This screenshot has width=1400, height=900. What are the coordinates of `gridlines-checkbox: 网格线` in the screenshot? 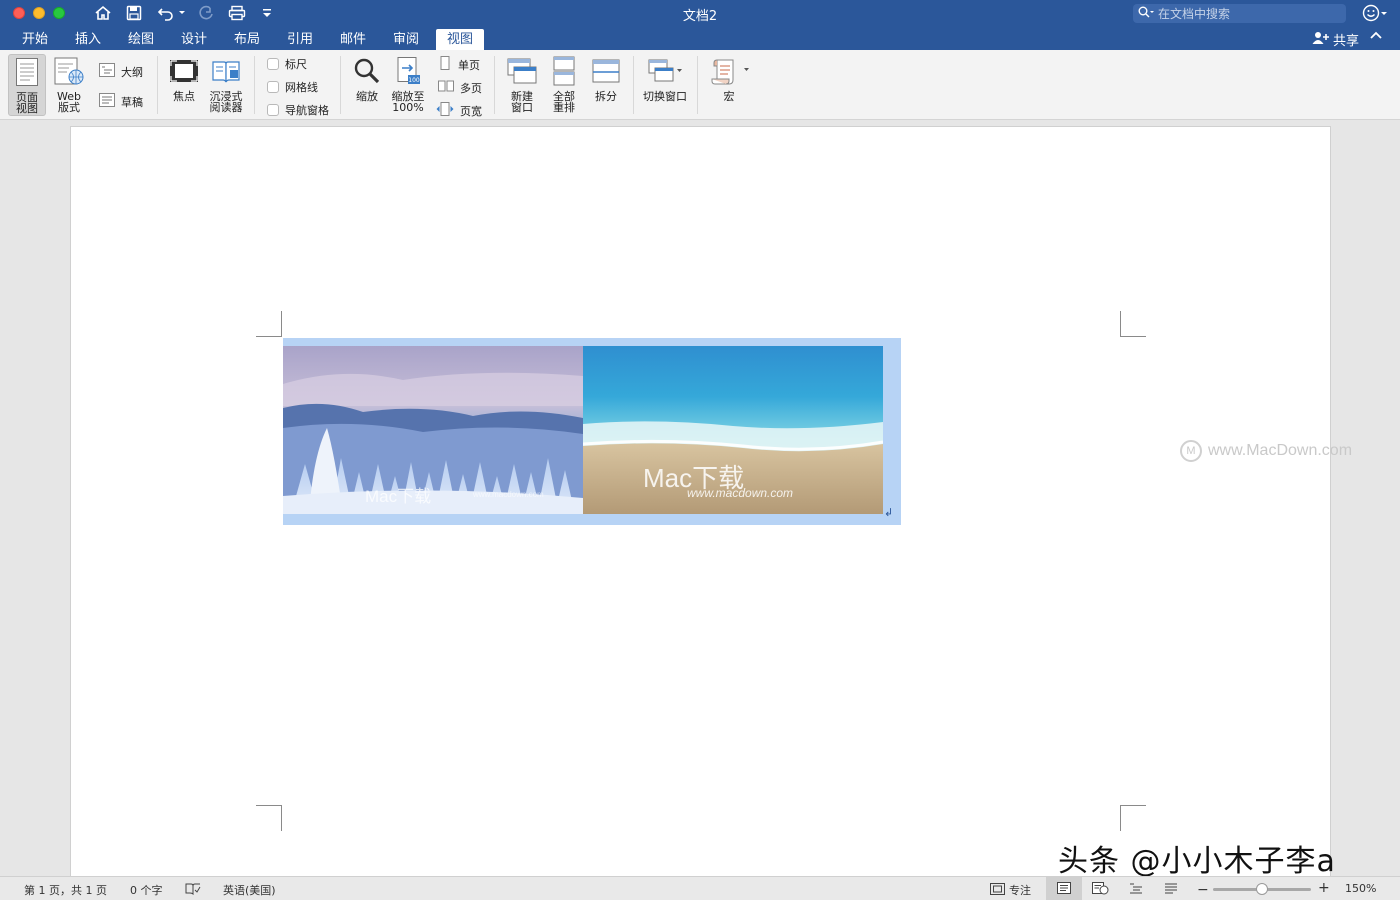 It's located at (292, 87).